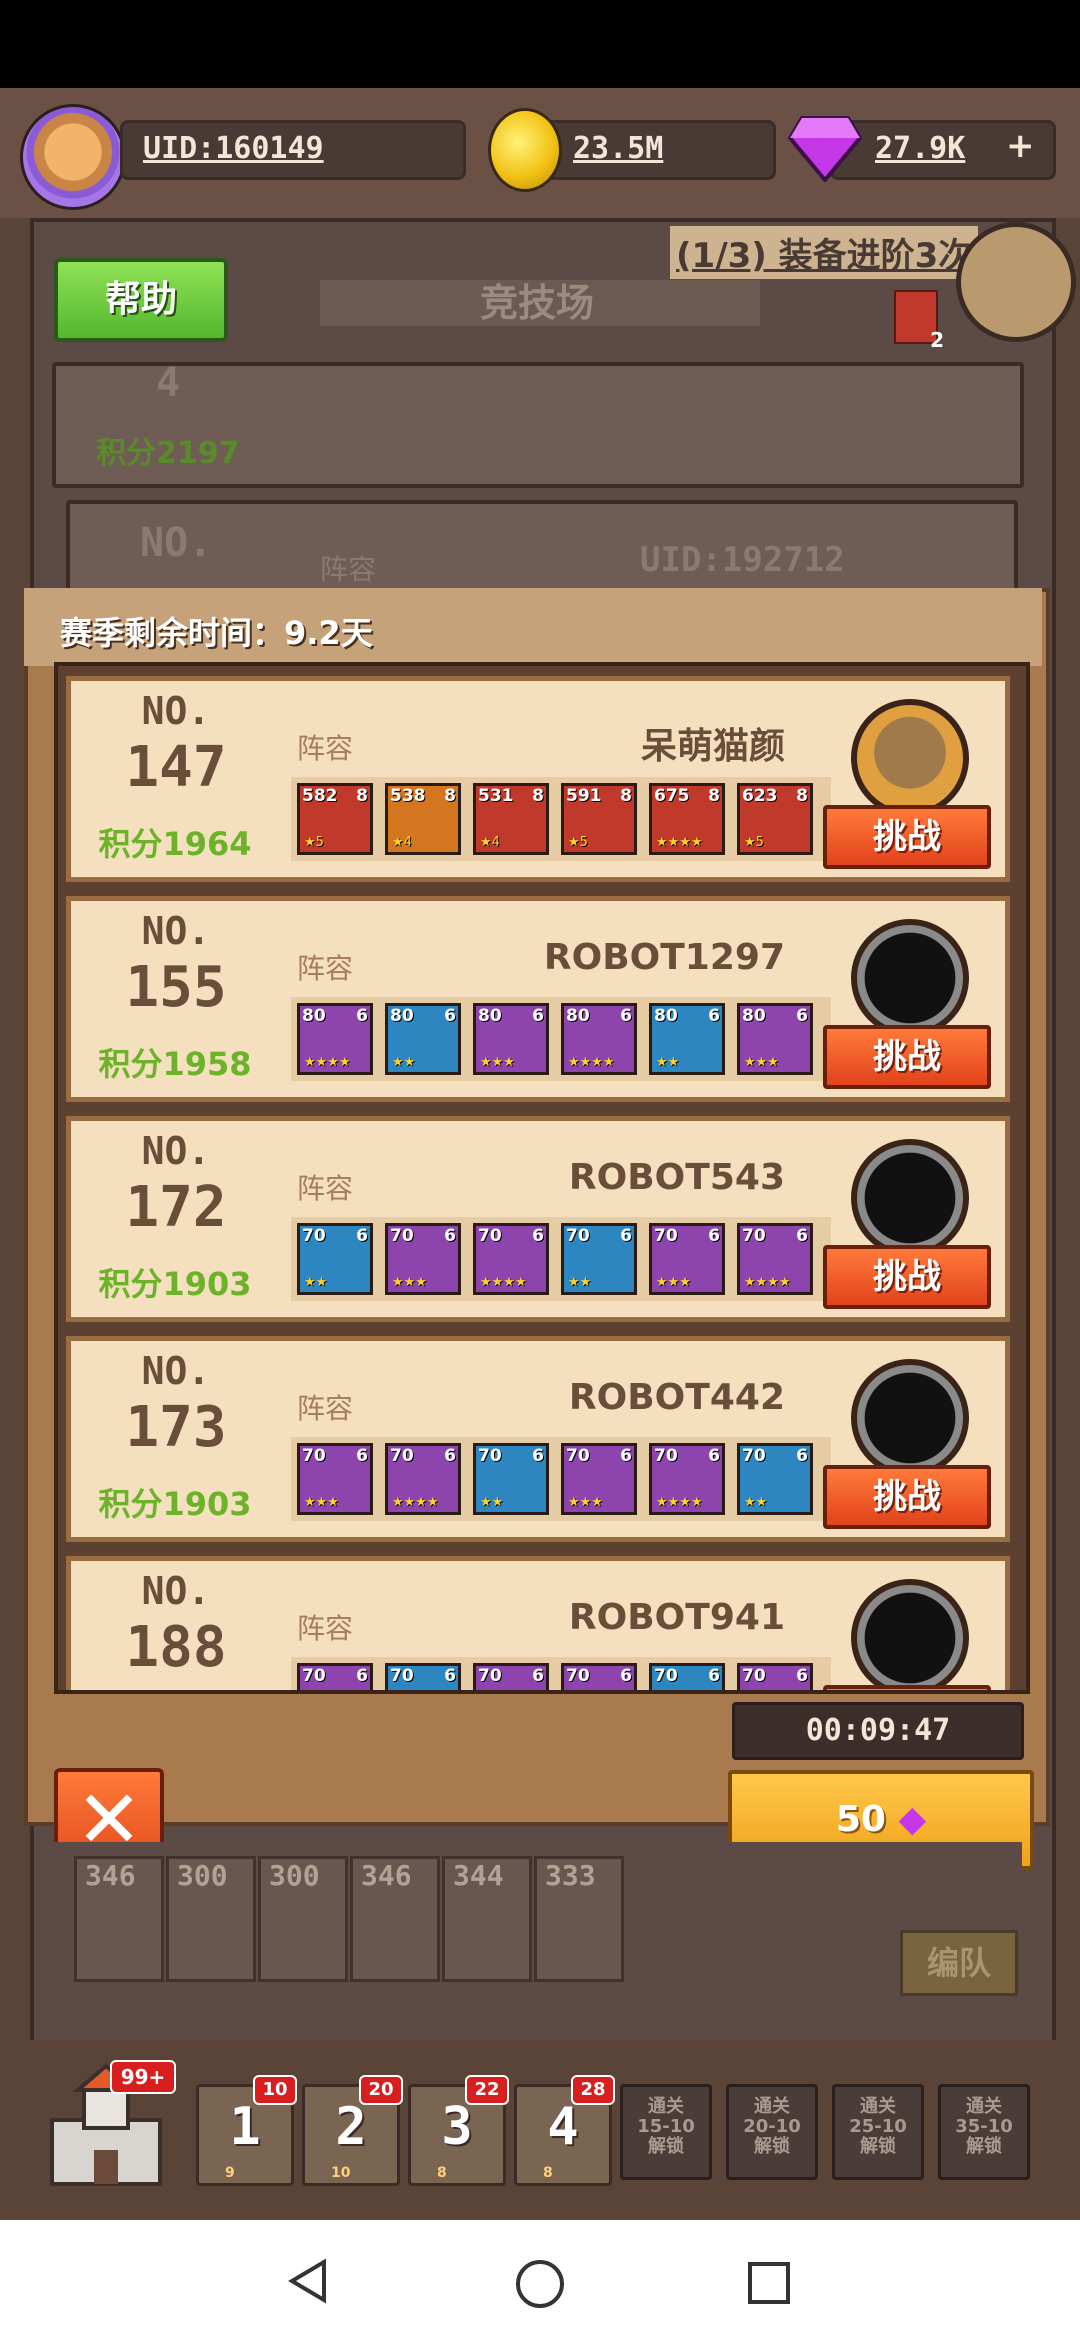 This screenshot has width=1080, height=2340. Describe the element at coordinates (769, 2283) in the screenshot. I see `recents-icon` at that location.